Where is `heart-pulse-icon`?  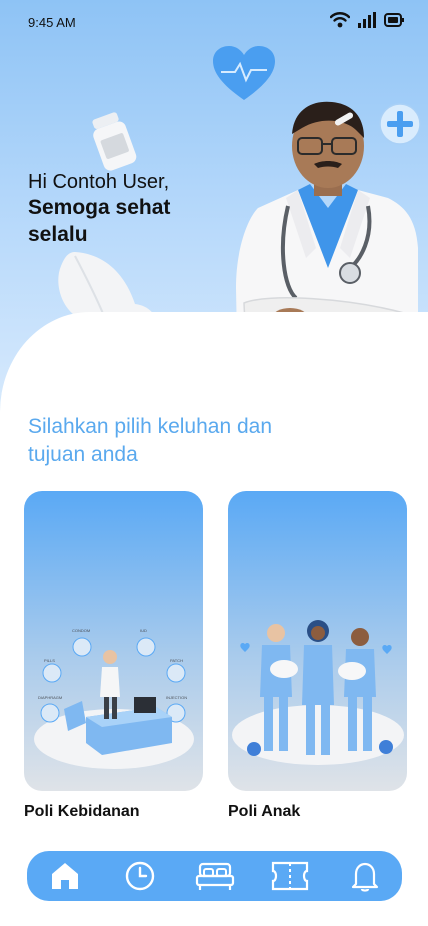 heart-pulse-icon is located at coordinates (244, 73).